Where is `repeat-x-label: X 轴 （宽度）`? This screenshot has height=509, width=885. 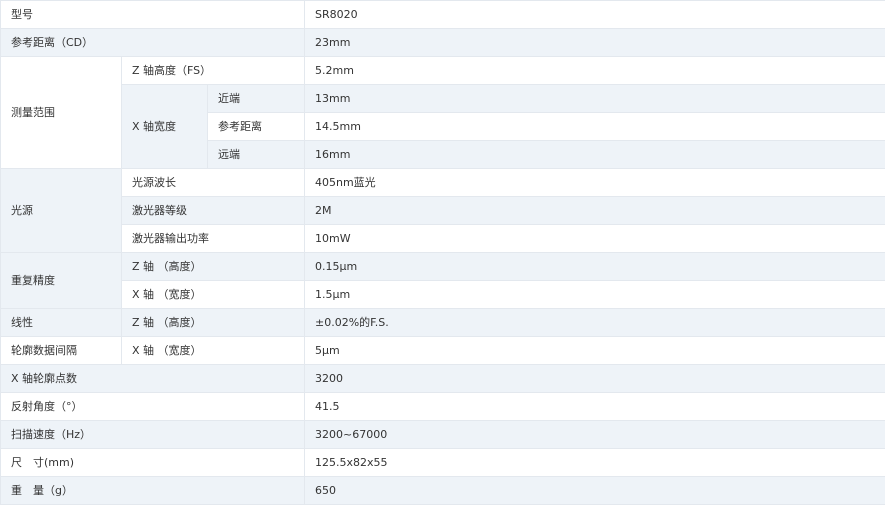 repeat-x-label: X 轴 （宽度） is located at coordinates (213, 294).